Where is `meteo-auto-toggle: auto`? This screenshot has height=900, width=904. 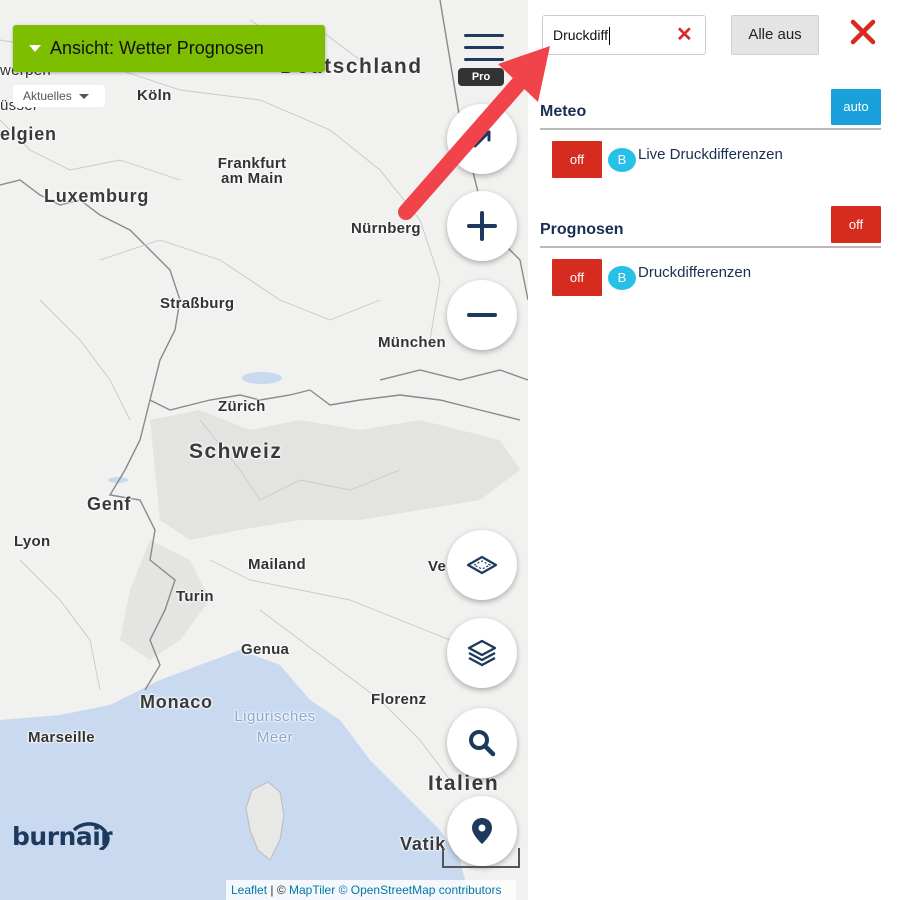 meteo-auto-toggle: auto is located at coordinates (856, 107).